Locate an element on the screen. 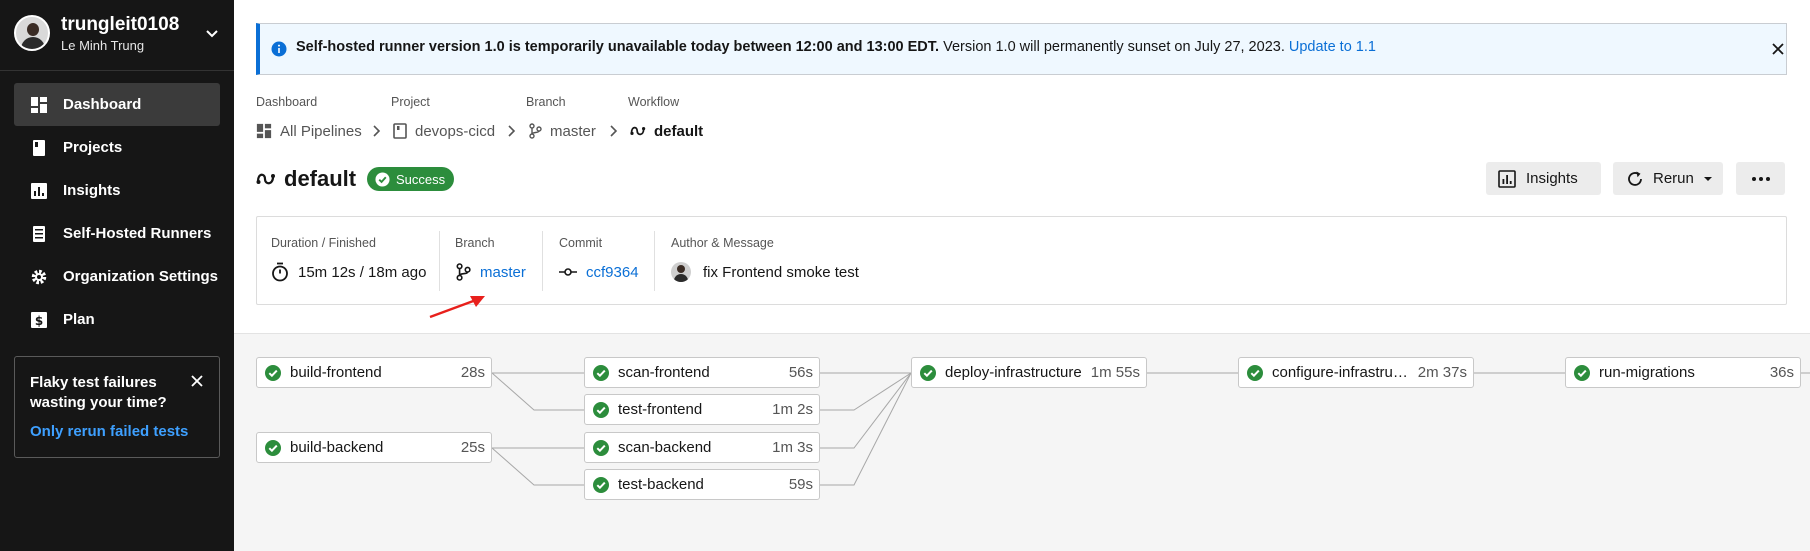  commit-icon is located at coordinates (568, 272).